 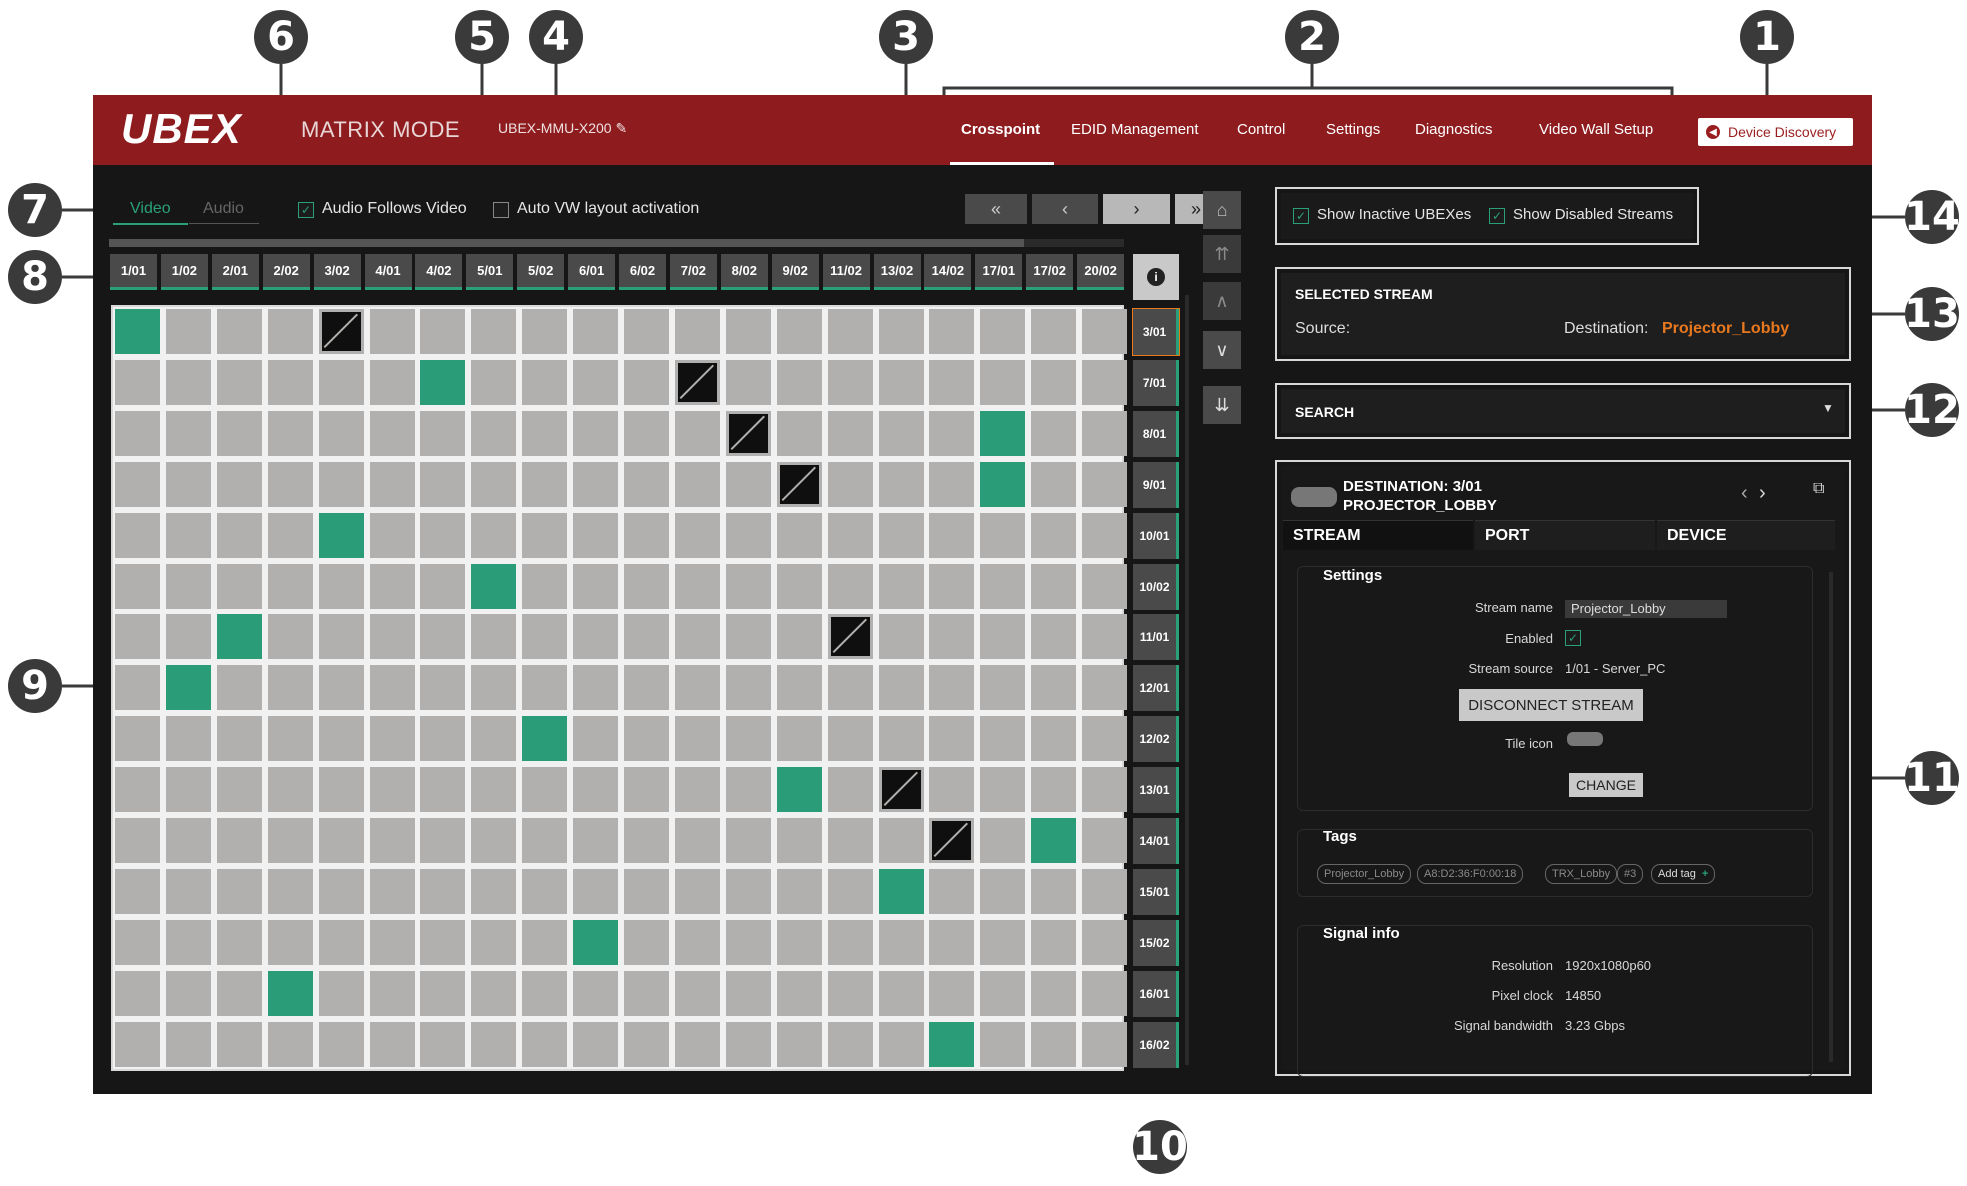 I want to click on tag-item: TRX_Lobby, so click(x=1581, y=874).